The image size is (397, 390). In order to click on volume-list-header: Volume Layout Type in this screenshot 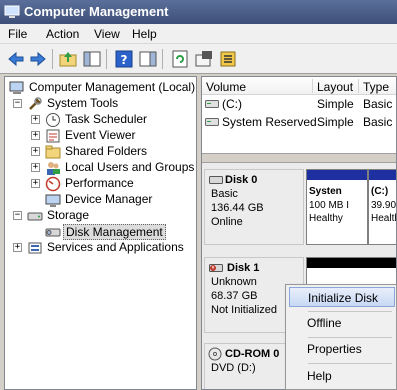, I will do `click(299, 86)`.